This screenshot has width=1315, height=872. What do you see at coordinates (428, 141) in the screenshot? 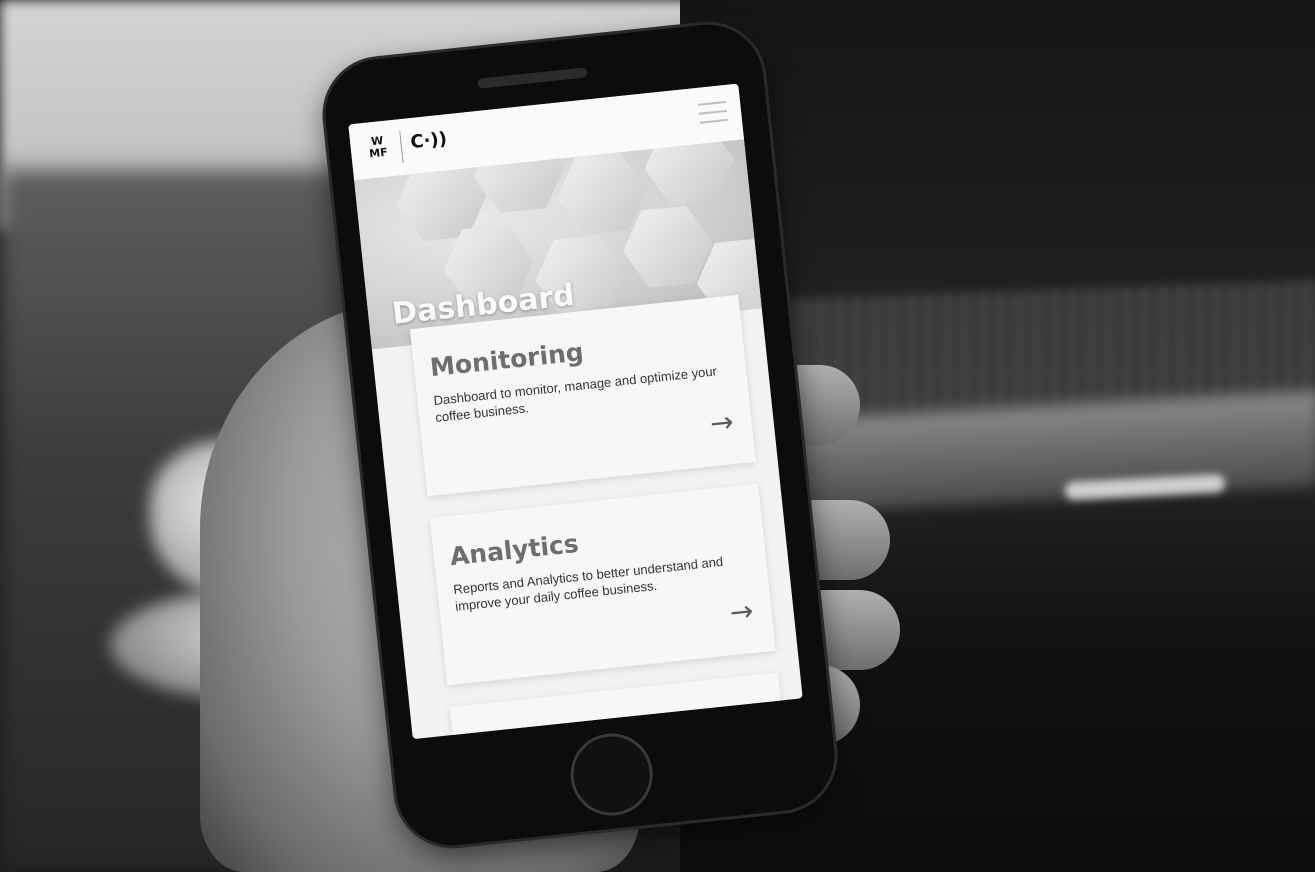
I see `connect-logo: C·))` at bounding box center [428, 141].